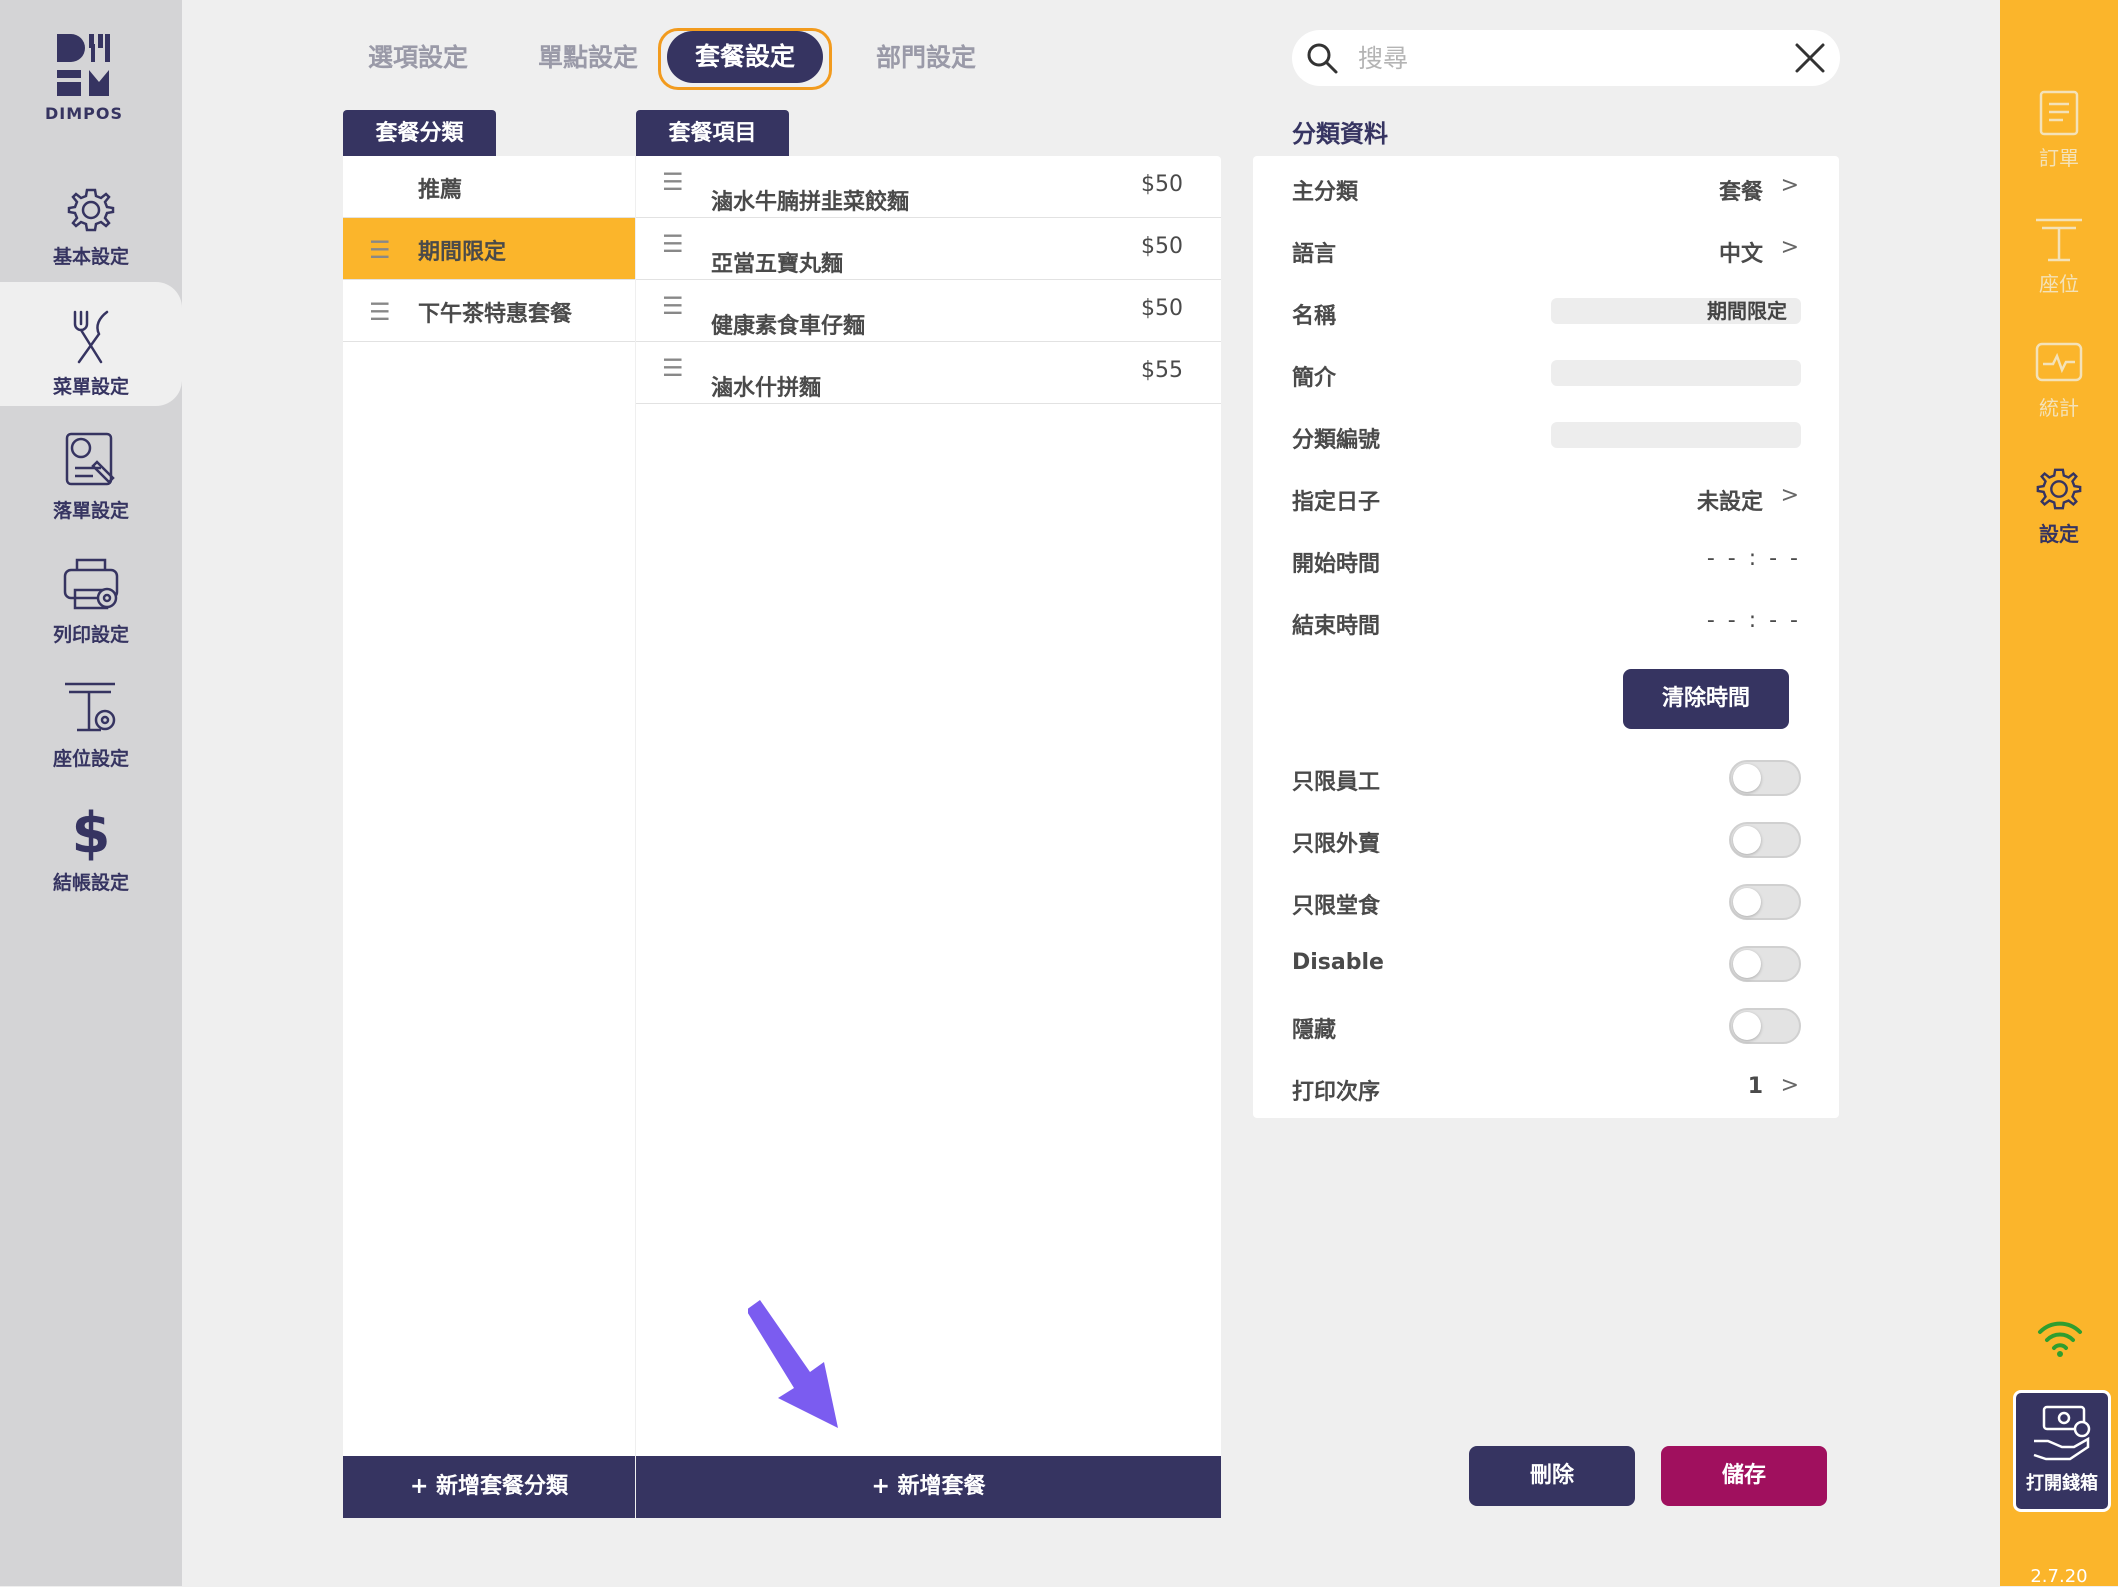  Describe the element at coordinates (928, 311) in the screenshot. I see `set-item-row: ☰ 健康素食車仔麵 $50` at that location.